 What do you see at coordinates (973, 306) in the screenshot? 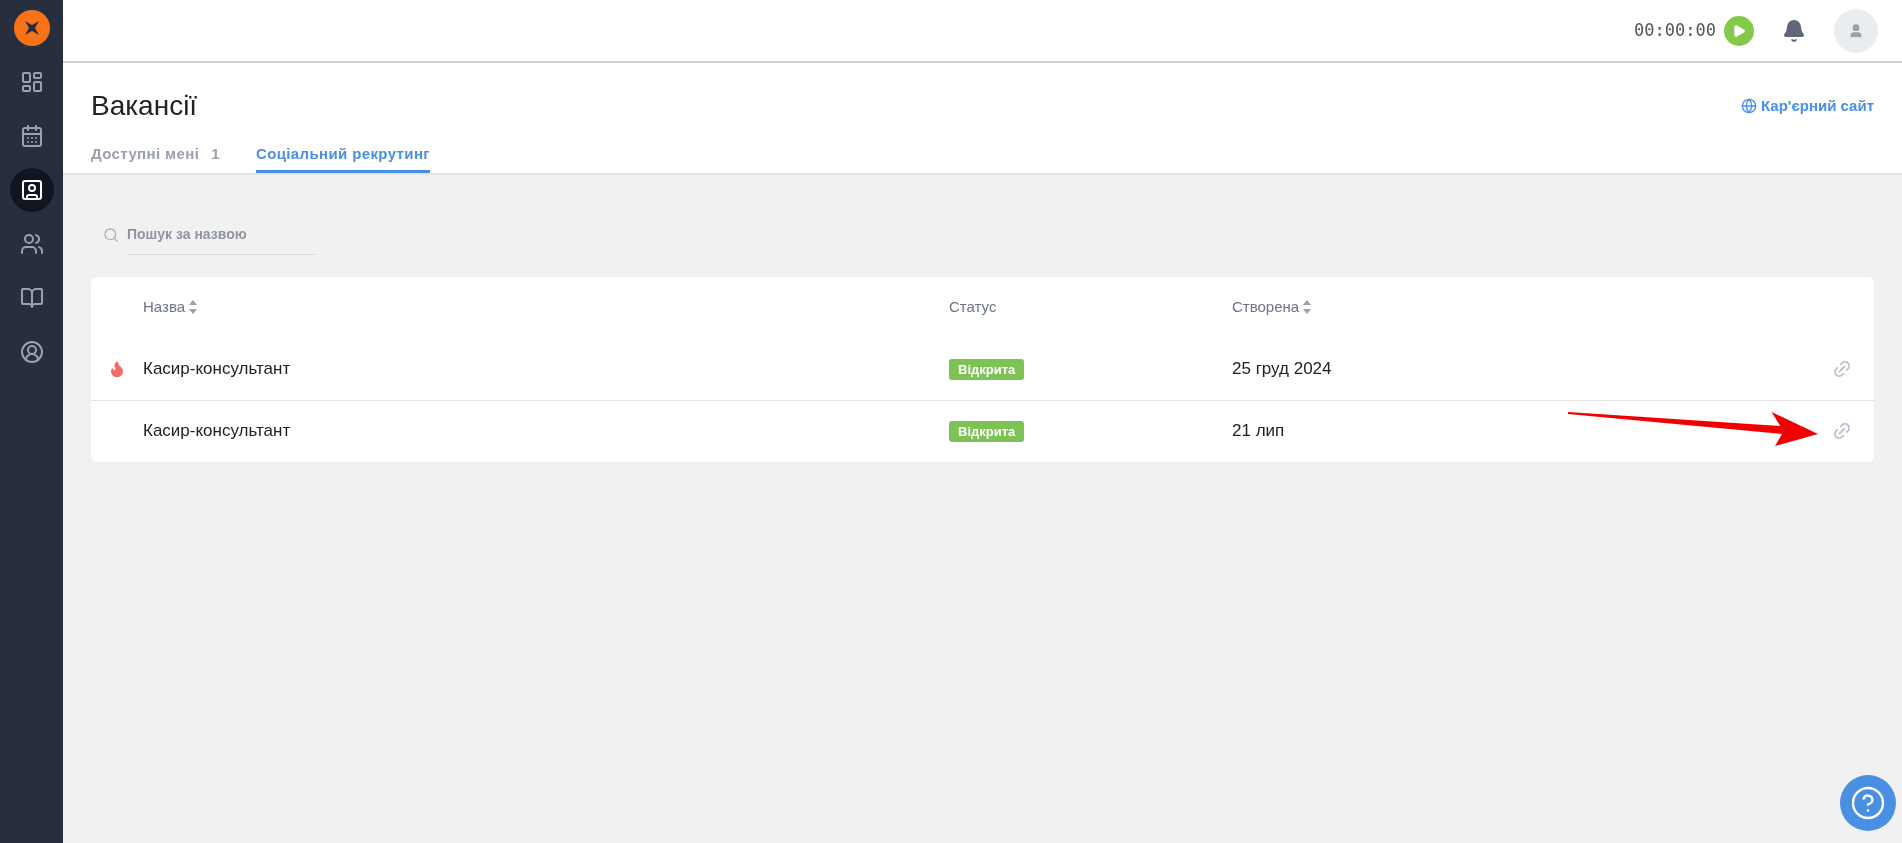
I see `column-header: Статус` at bounding box center [973, 306].